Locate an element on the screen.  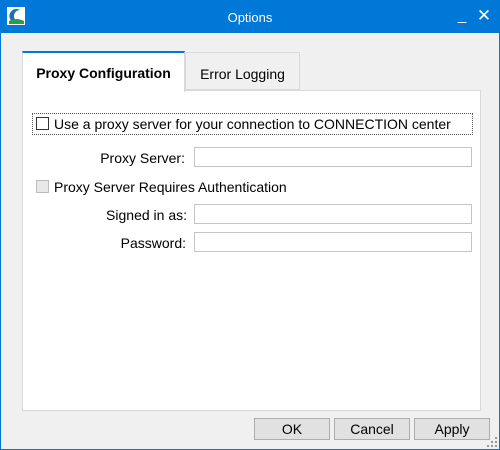
proxy-server-input is located at coordinates (333, 157).